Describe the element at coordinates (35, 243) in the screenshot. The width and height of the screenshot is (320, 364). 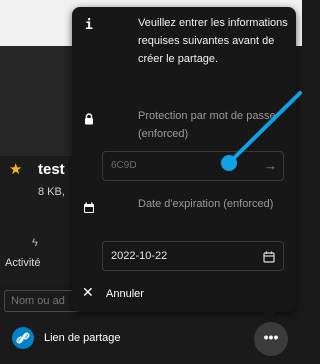
I see `lightning-icon: ϟ` at that location.